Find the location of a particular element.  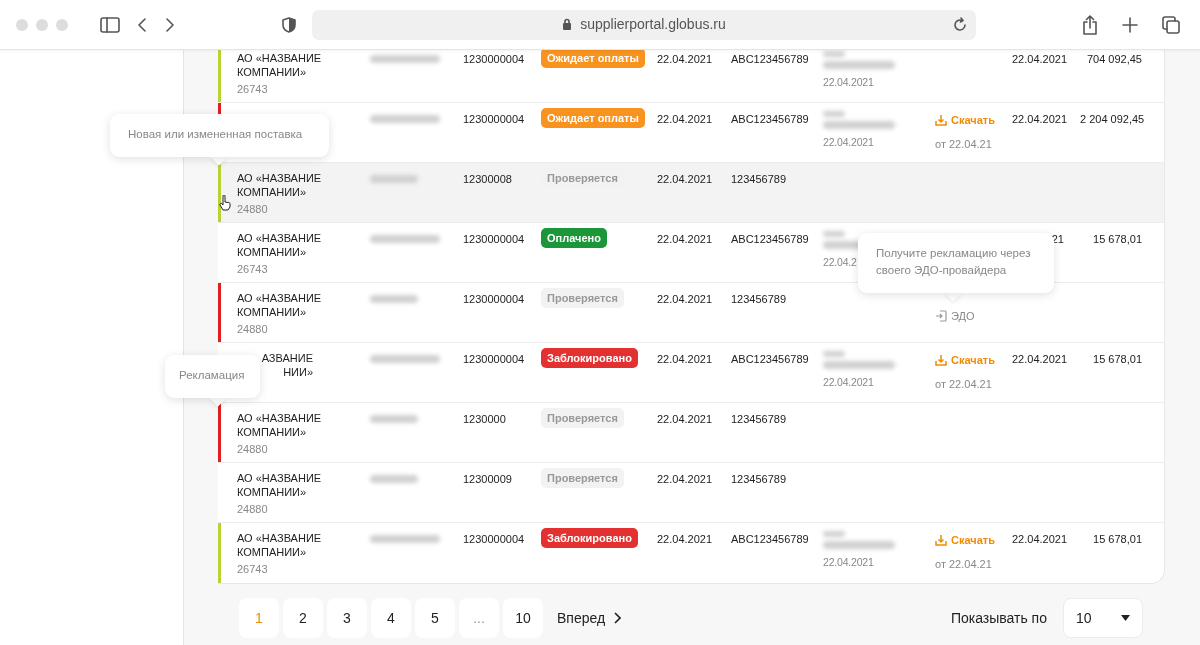

order-number: 1230000 is located at coordinates (484, 419).